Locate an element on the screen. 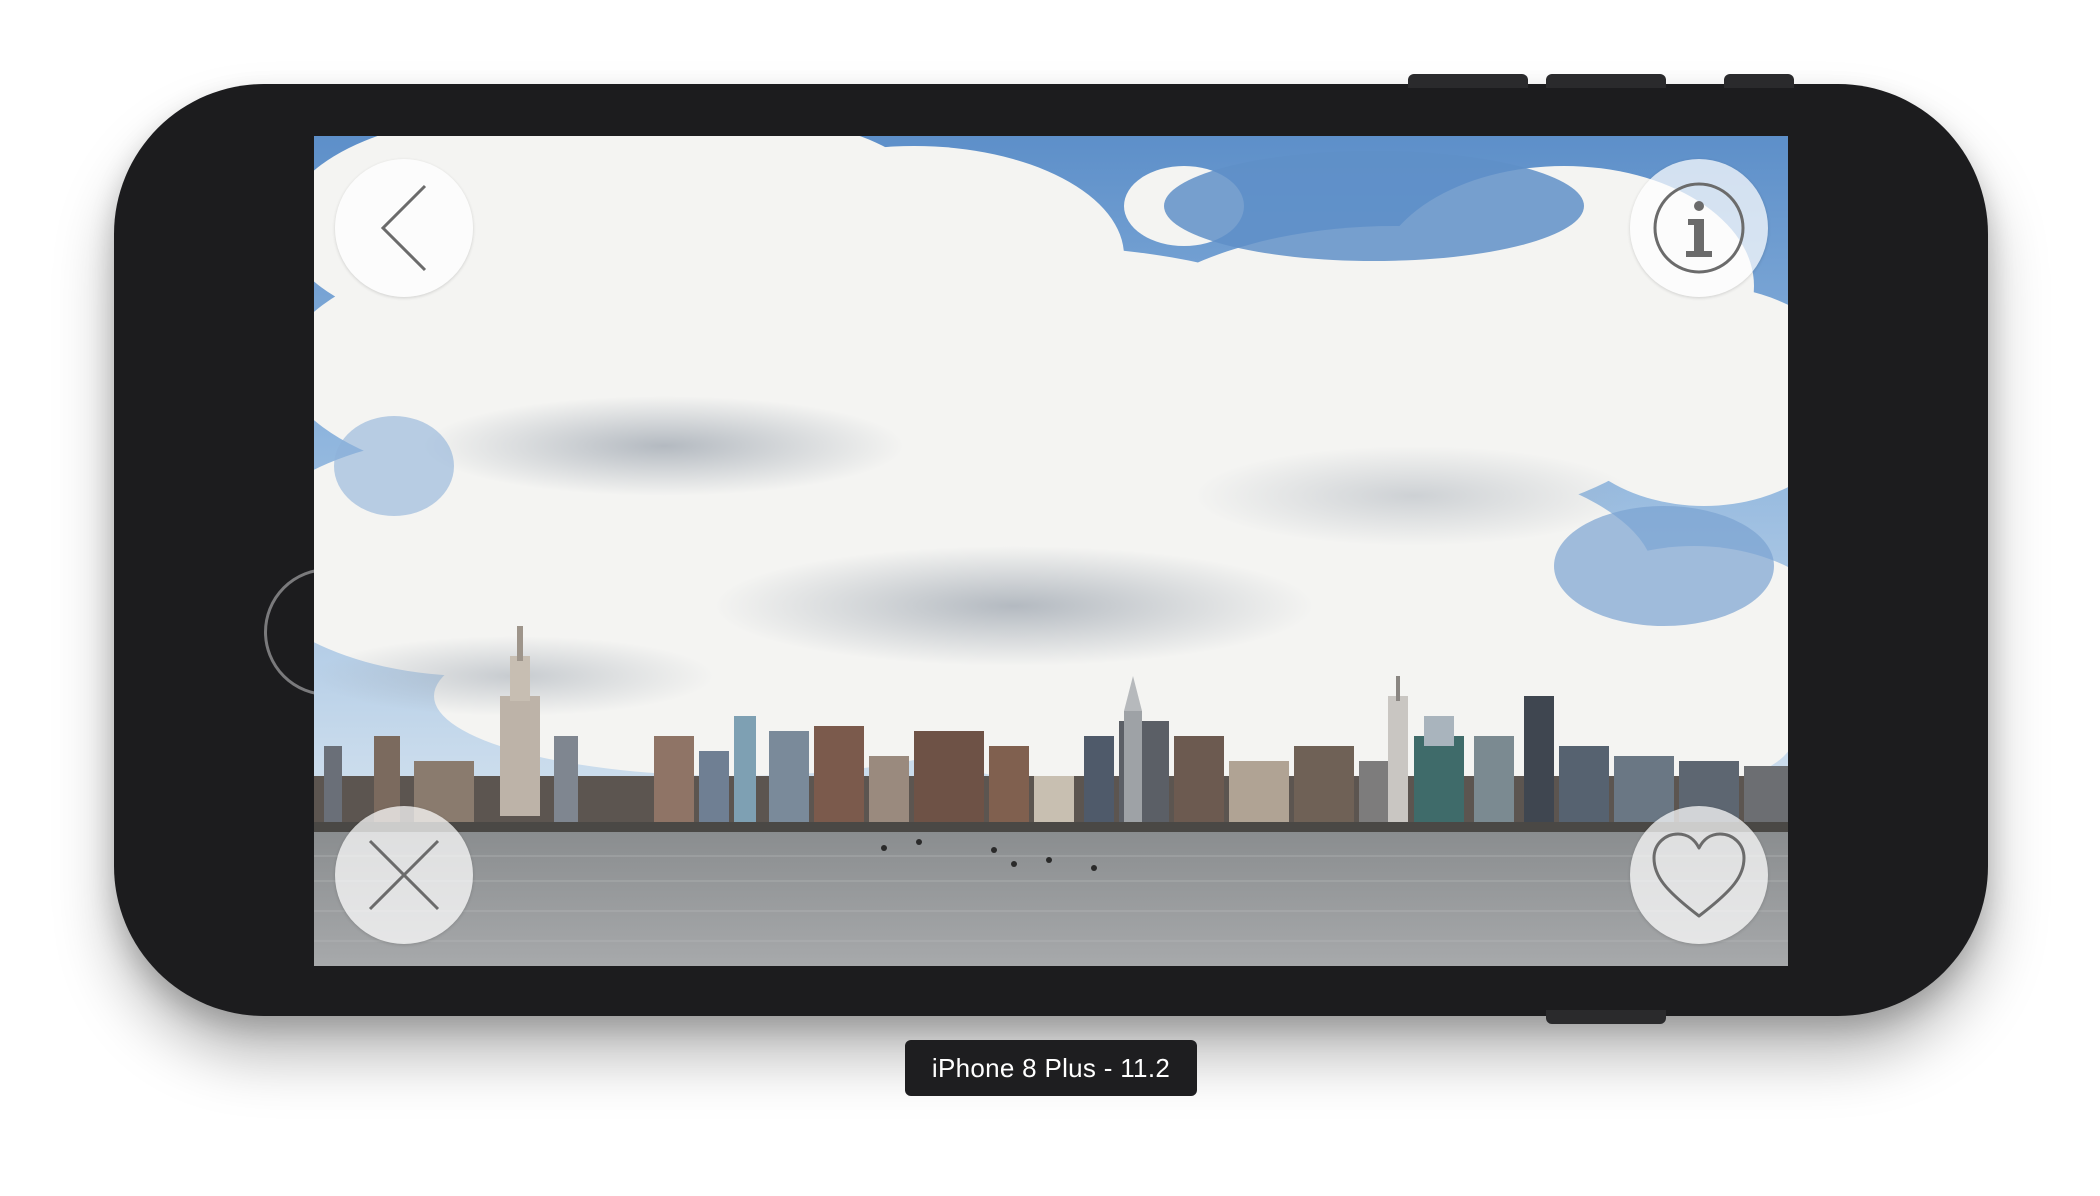 The image size is (2100, 1196). chevron-left-icon is located at coordinates (403, 228).